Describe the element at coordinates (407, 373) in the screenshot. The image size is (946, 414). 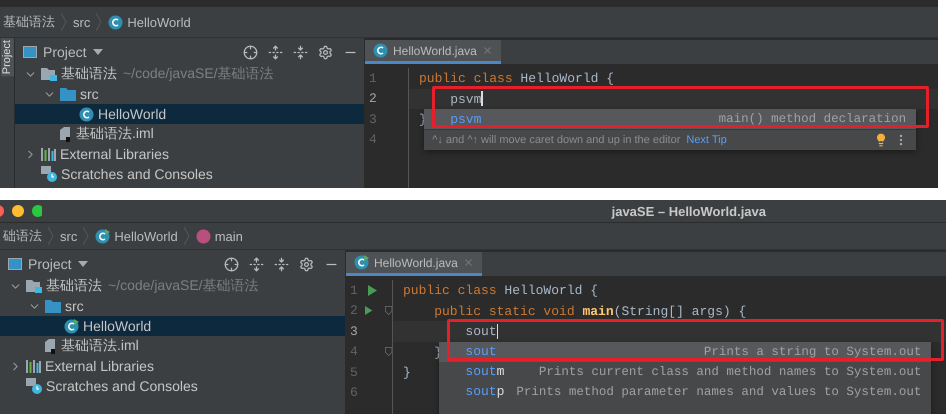
I see `code-line: }` at that location.